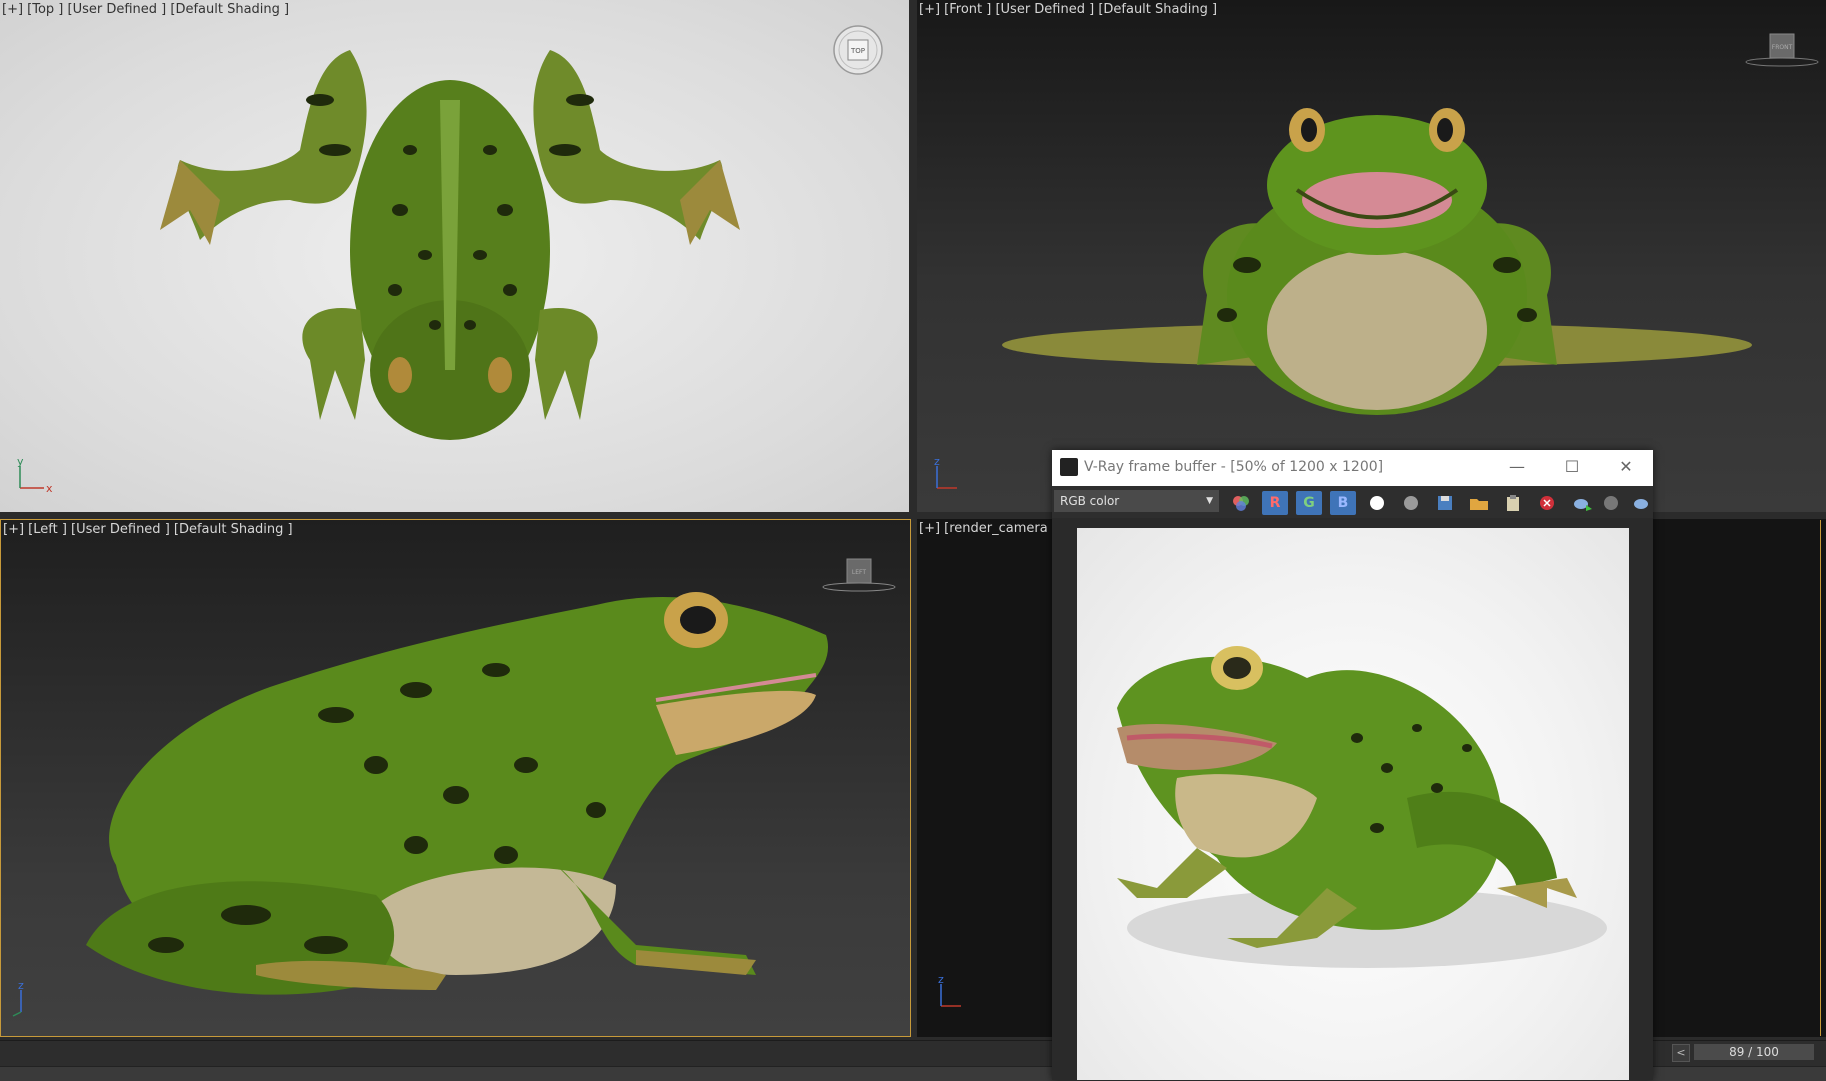  Describe the element at coordinates (945, 472) in the screenshot. I see `axis-gizmo-front-icon: z` at that location.